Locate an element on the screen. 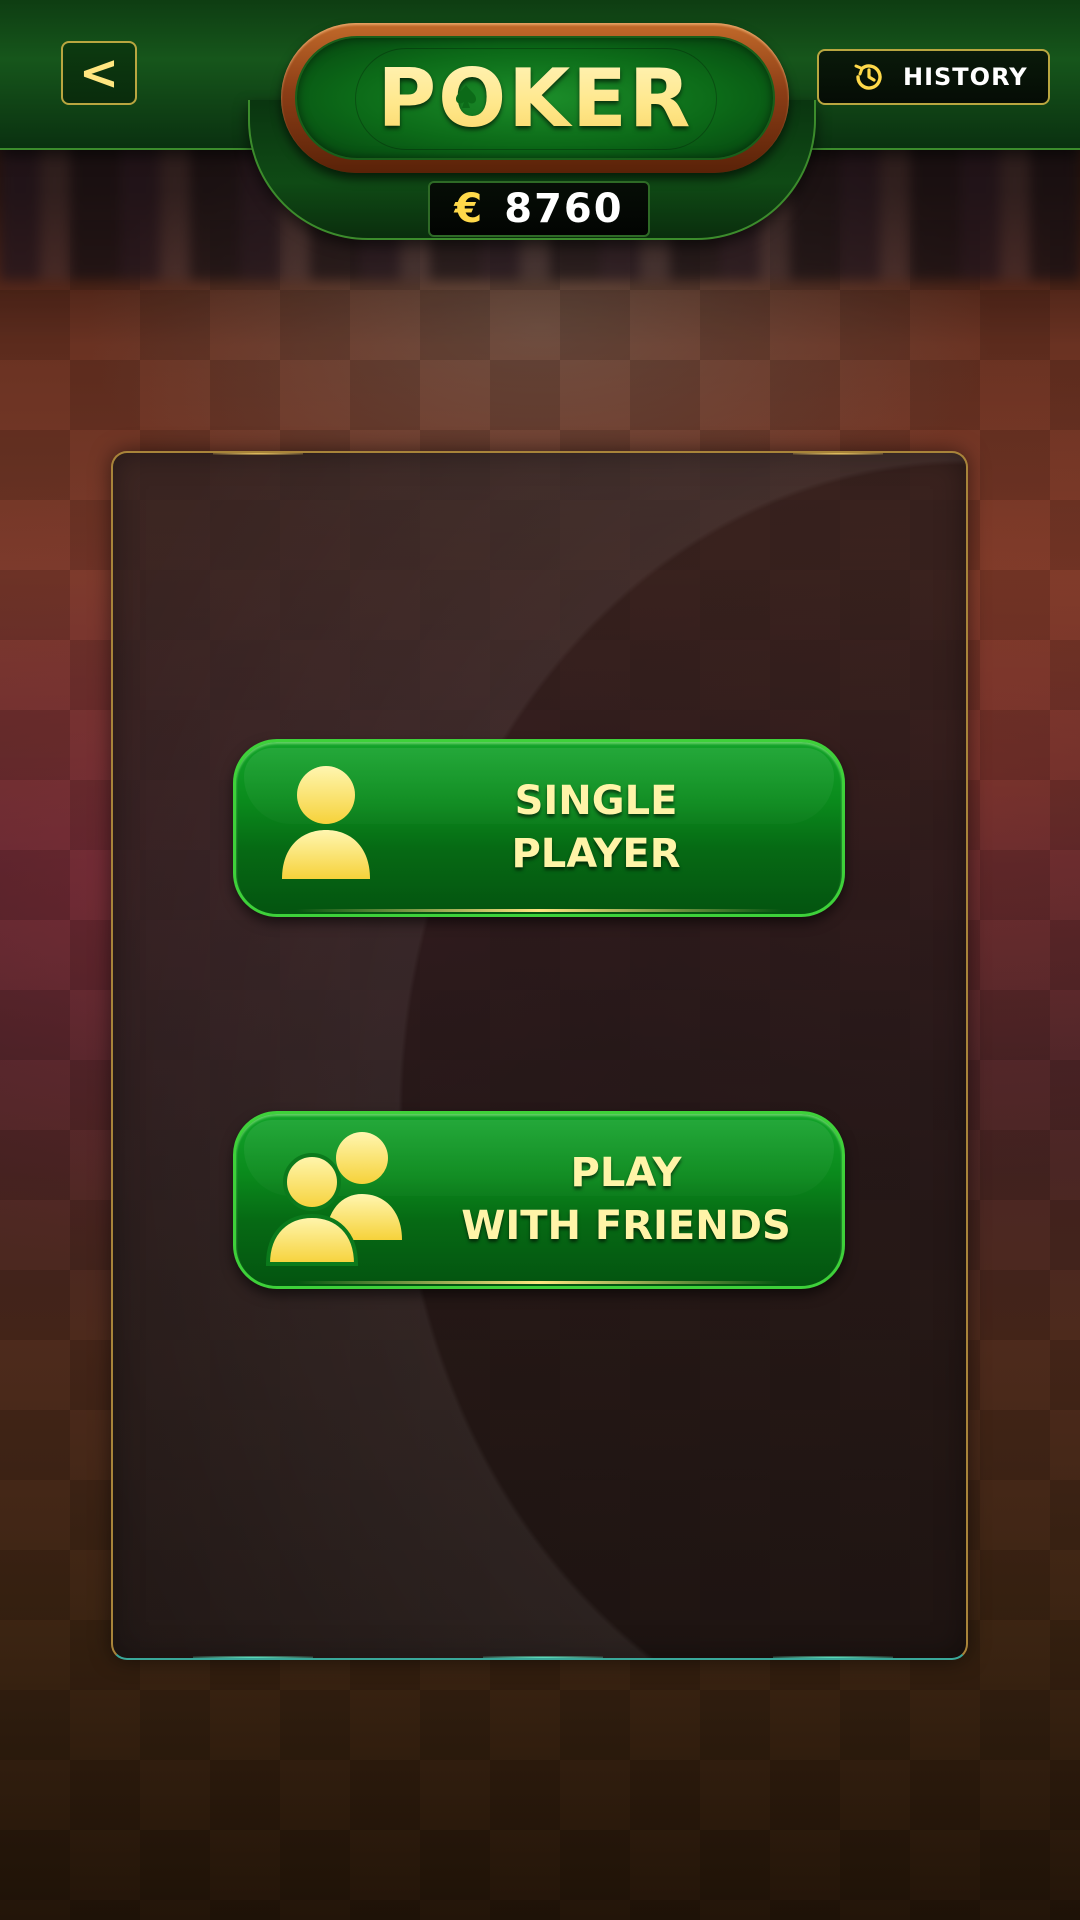 The image size is (1080, 1920). play-with-friends-label-line2: WITH FRIENDS is located at coordinates (626, 1226).